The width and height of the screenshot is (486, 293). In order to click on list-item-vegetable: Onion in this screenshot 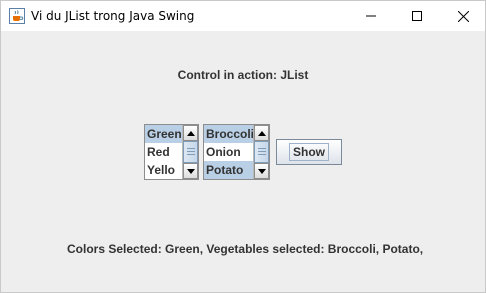, I will do `click(229, 152)`.